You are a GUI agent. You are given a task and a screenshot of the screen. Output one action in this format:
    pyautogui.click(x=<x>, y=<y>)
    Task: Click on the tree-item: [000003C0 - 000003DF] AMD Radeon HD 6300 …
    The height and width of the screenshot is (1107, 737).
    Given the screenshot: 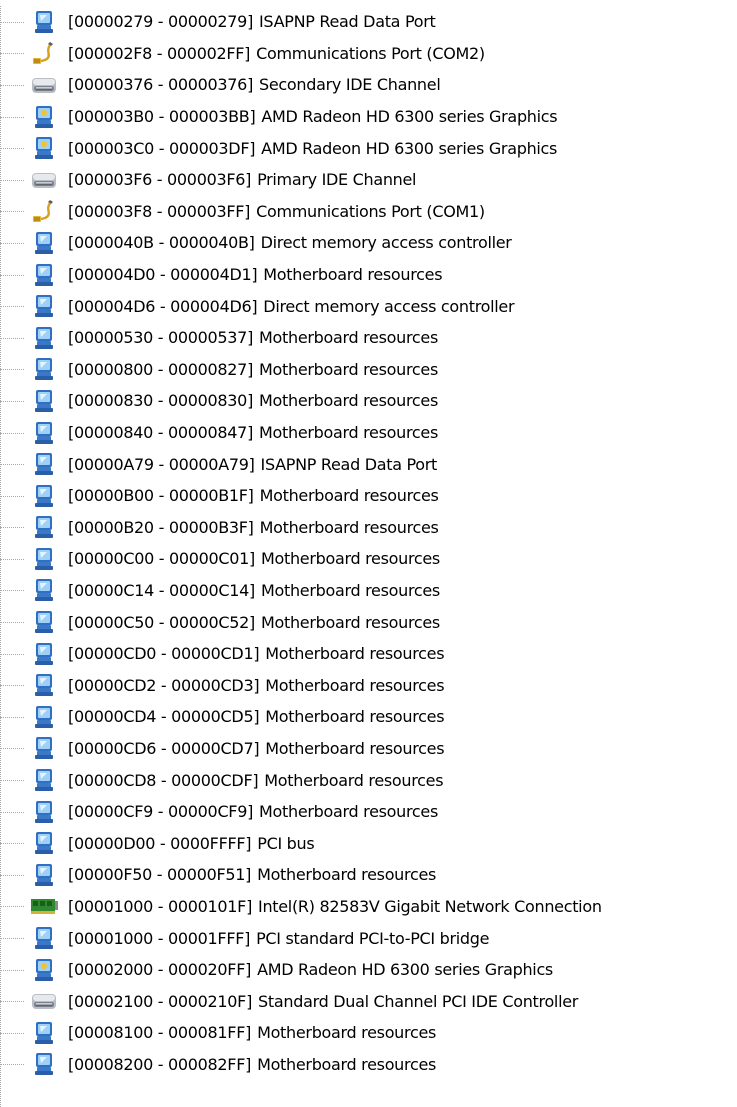 What is the action you would take?
    pyautogui.click(x=368, y=148)
    